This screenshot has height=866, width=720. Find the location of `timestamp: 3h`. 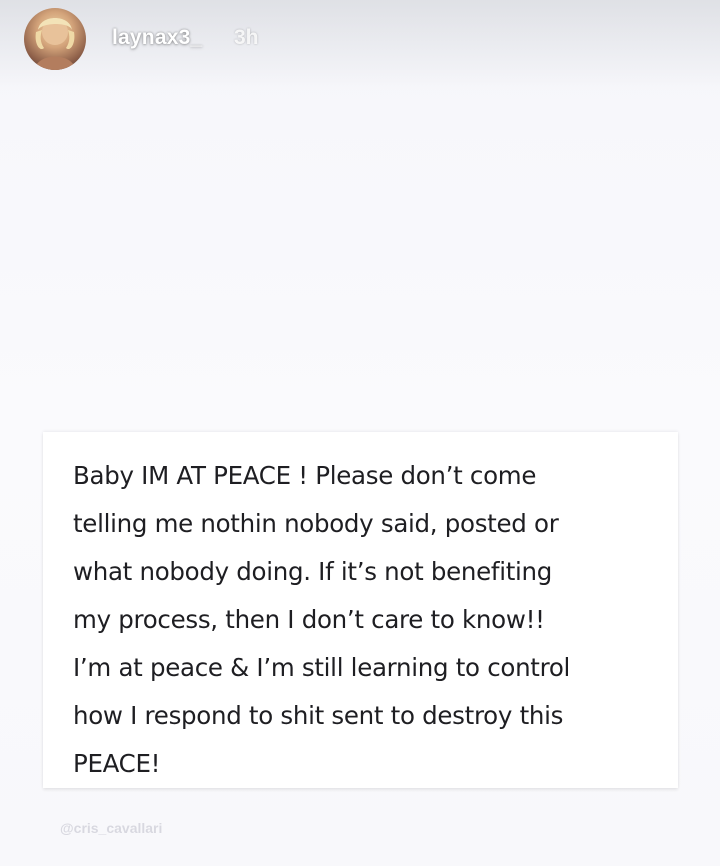

timestamp: 3h is located at coordinates (246, 37).